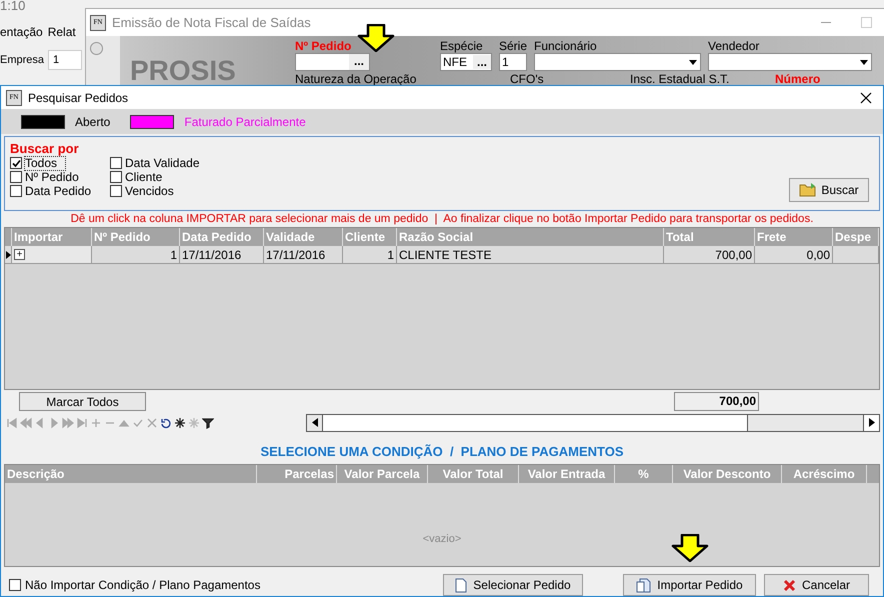  I want to click on series-field: 1, so click(513, 62).